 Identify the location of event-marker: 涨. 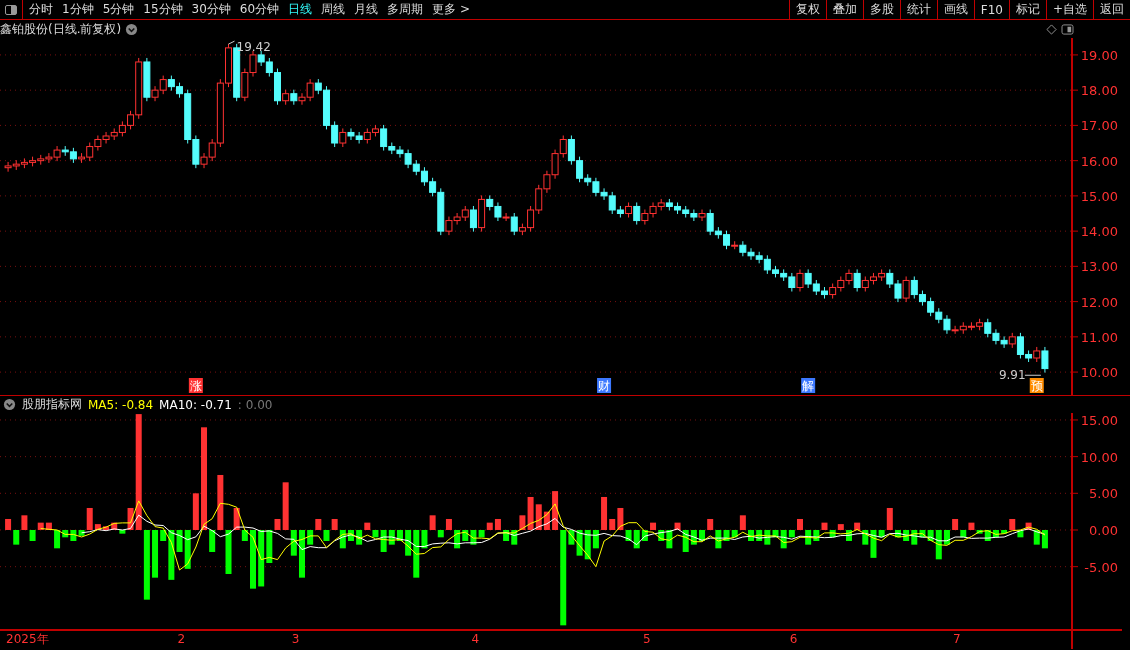
(195, 385).